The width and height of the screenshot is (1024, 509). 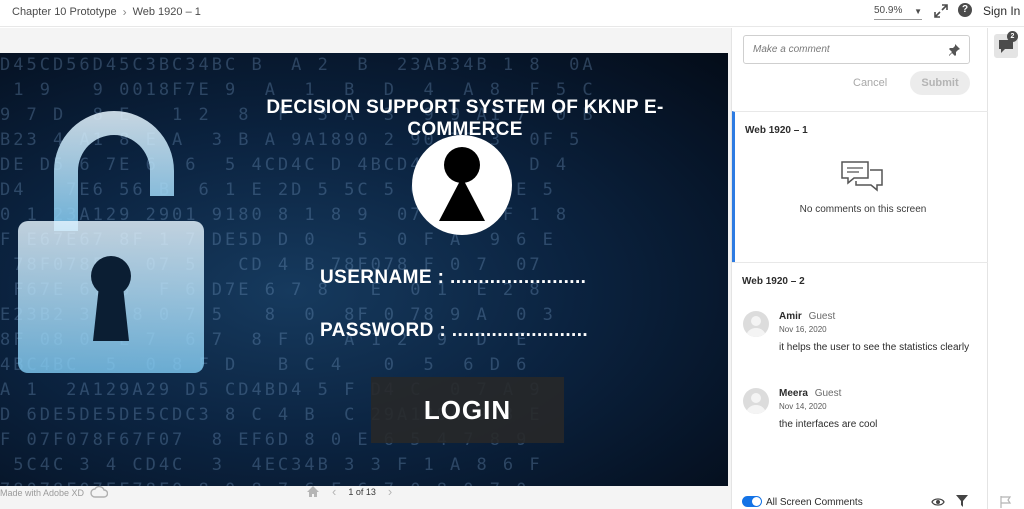 I want to click on login-button: LOGIN, so click(x=467, y=410).